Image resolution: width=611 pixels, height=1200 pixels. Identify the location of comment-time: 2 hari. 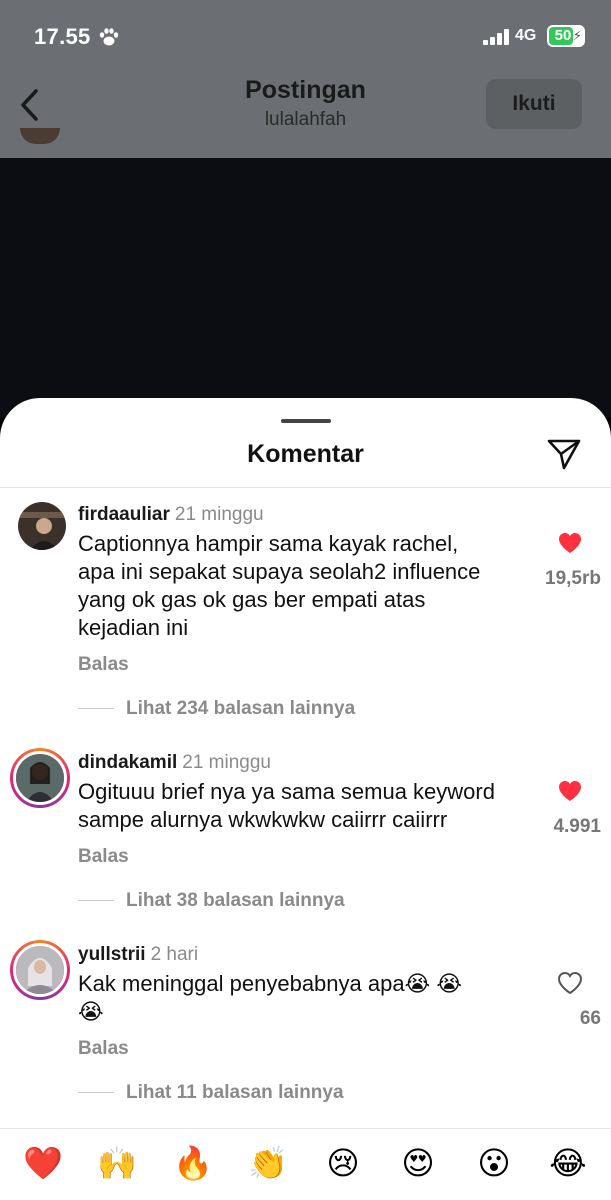
(174, 954).